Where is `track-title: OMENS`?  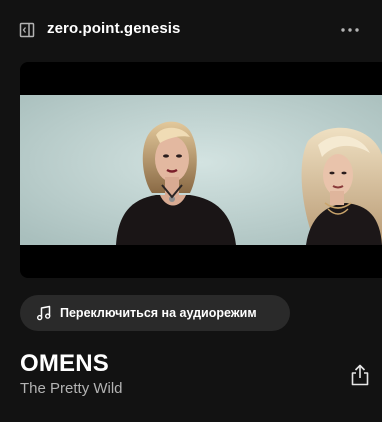 track-title: OMENS is located at coordinates (64, 364).